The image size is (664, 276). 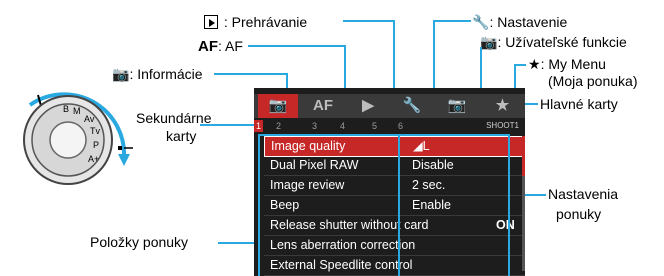 I want to click on label-mymenu: ★: My Menu, so click(x=567, y=64).